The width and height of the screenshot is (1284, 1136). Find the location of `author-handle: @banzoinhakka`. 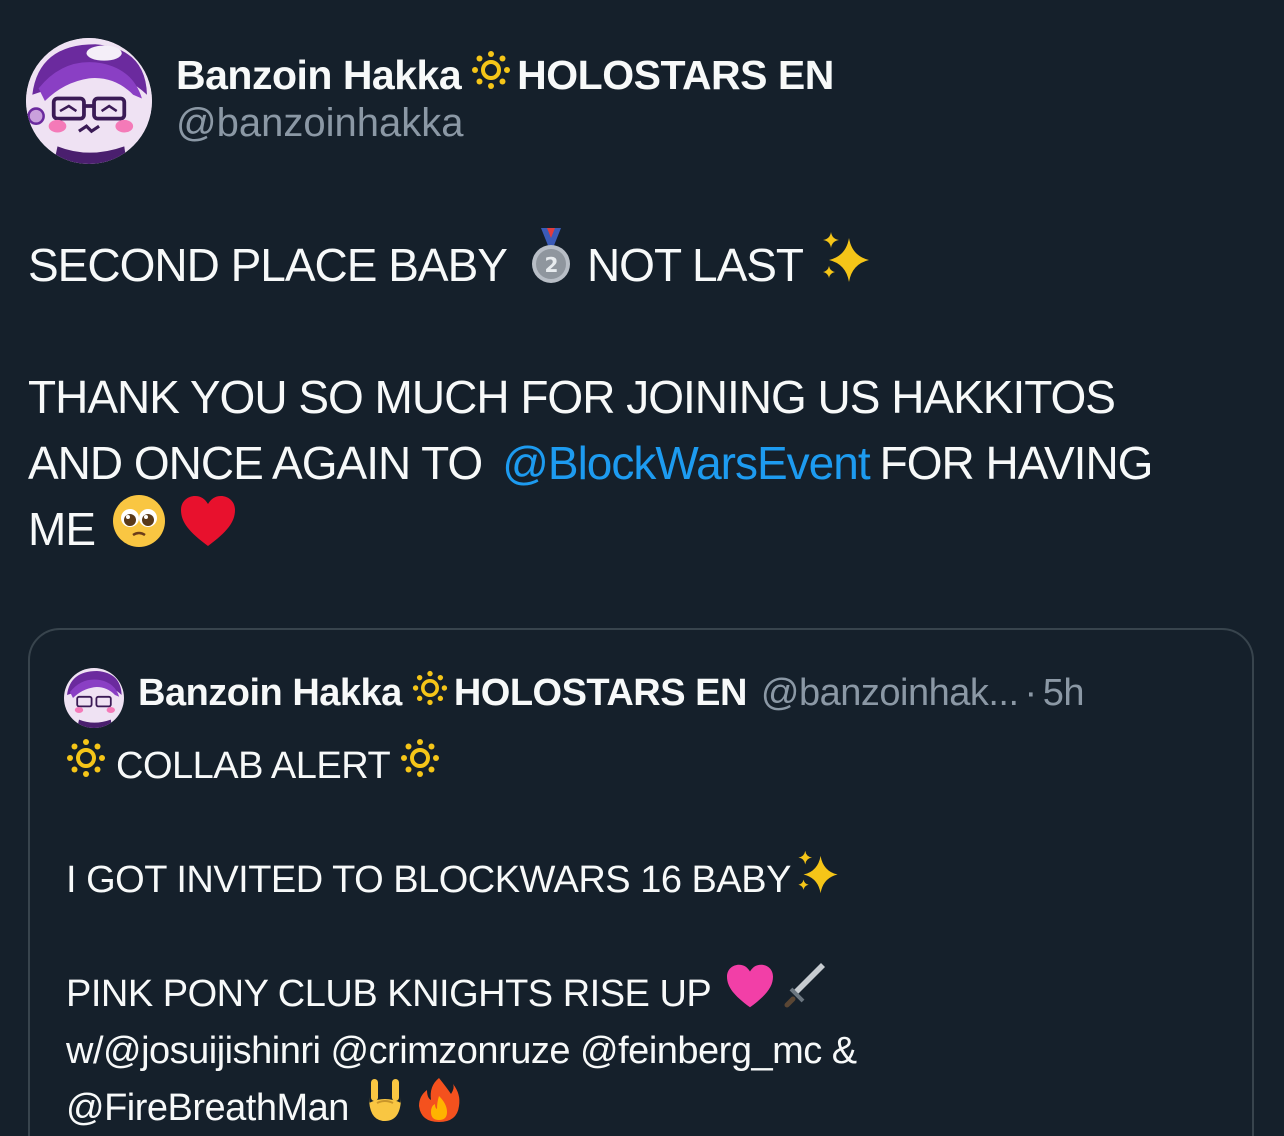

author-handle: @banzoinhakka is located at coordinates (319, 123).